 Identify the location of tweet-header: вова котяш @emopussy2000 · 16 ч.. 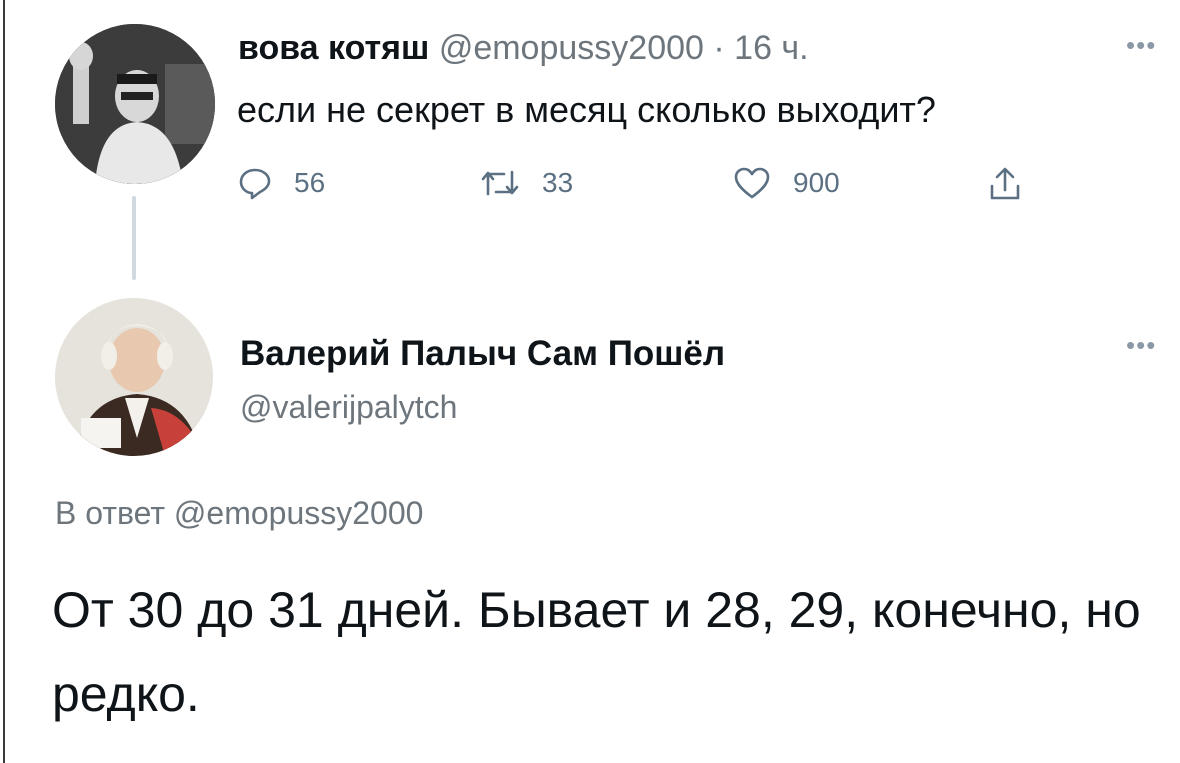
(523, 48).